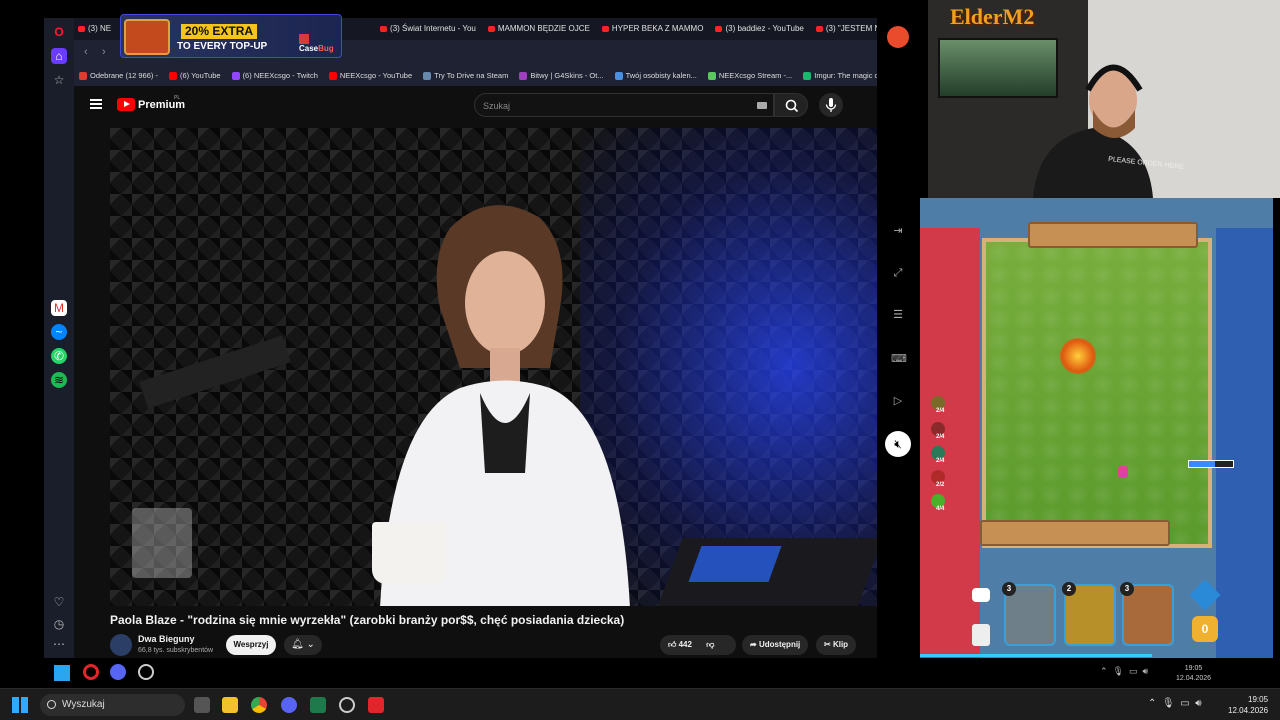  What do you see at coordinates (83, 704) in the screenshot?
I see `taskbar-search-label: Wyszukaj` at bounding box center [83, 704].